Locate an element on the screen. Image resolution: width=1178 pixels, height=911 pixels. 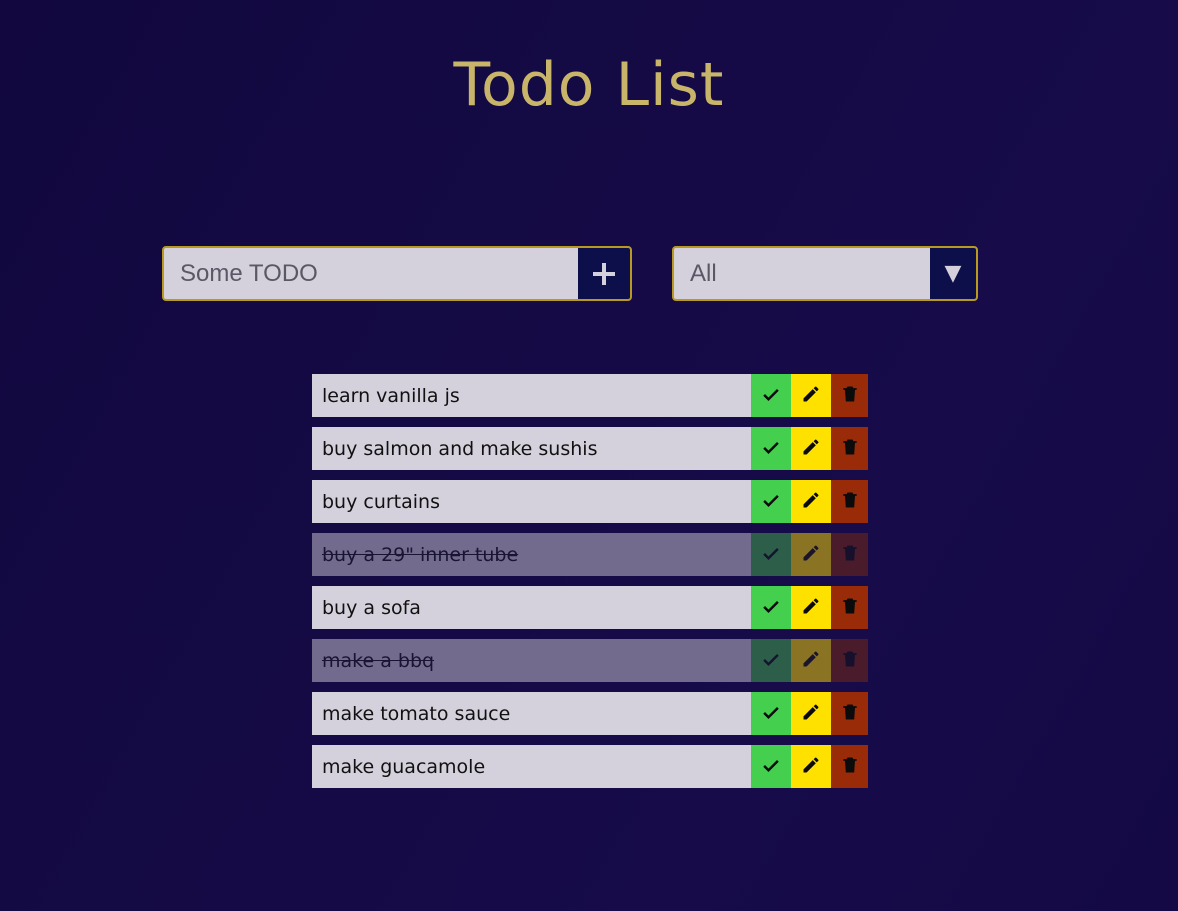
todo-item: make tomato sauce is located at coordinates (590, 713).